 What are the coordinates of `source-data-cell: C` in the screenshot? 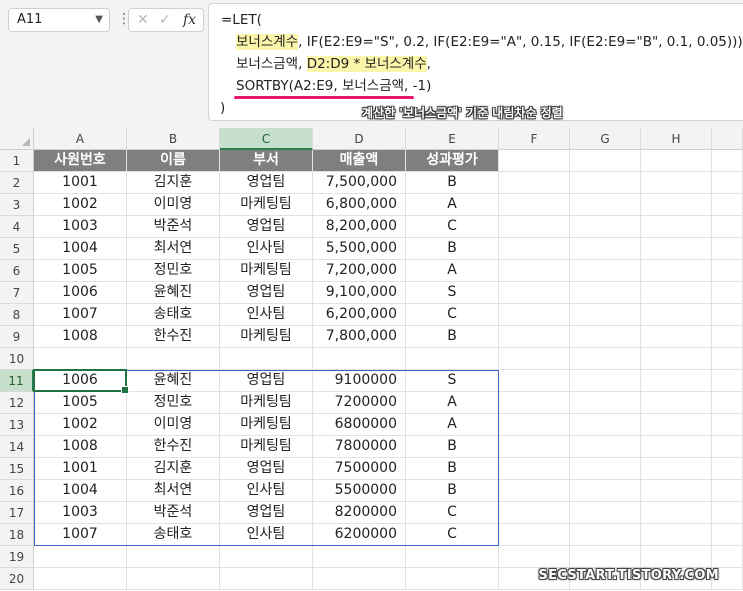 It's located at (452, 227).